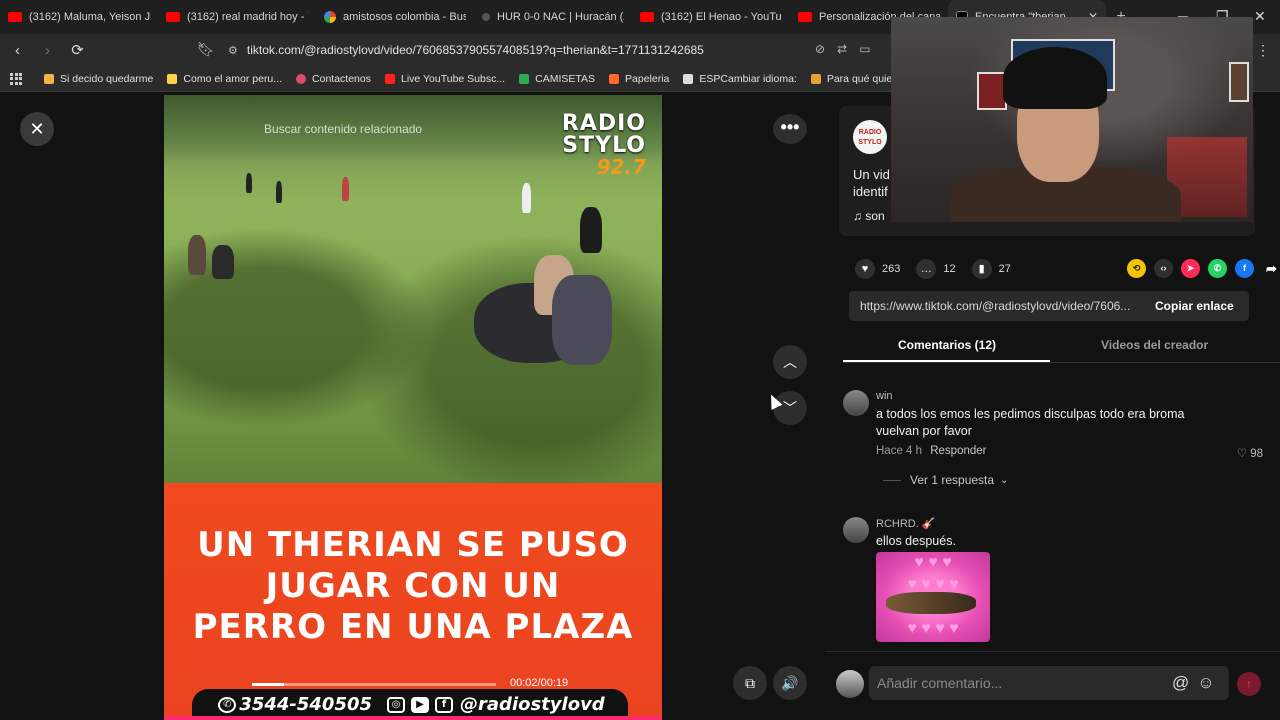 The height and width of the screenshot is (720, 1280). Describe the element at coordinates (1249, 684) in the screenshot. I see `send-comment-button: ↑` at that location.